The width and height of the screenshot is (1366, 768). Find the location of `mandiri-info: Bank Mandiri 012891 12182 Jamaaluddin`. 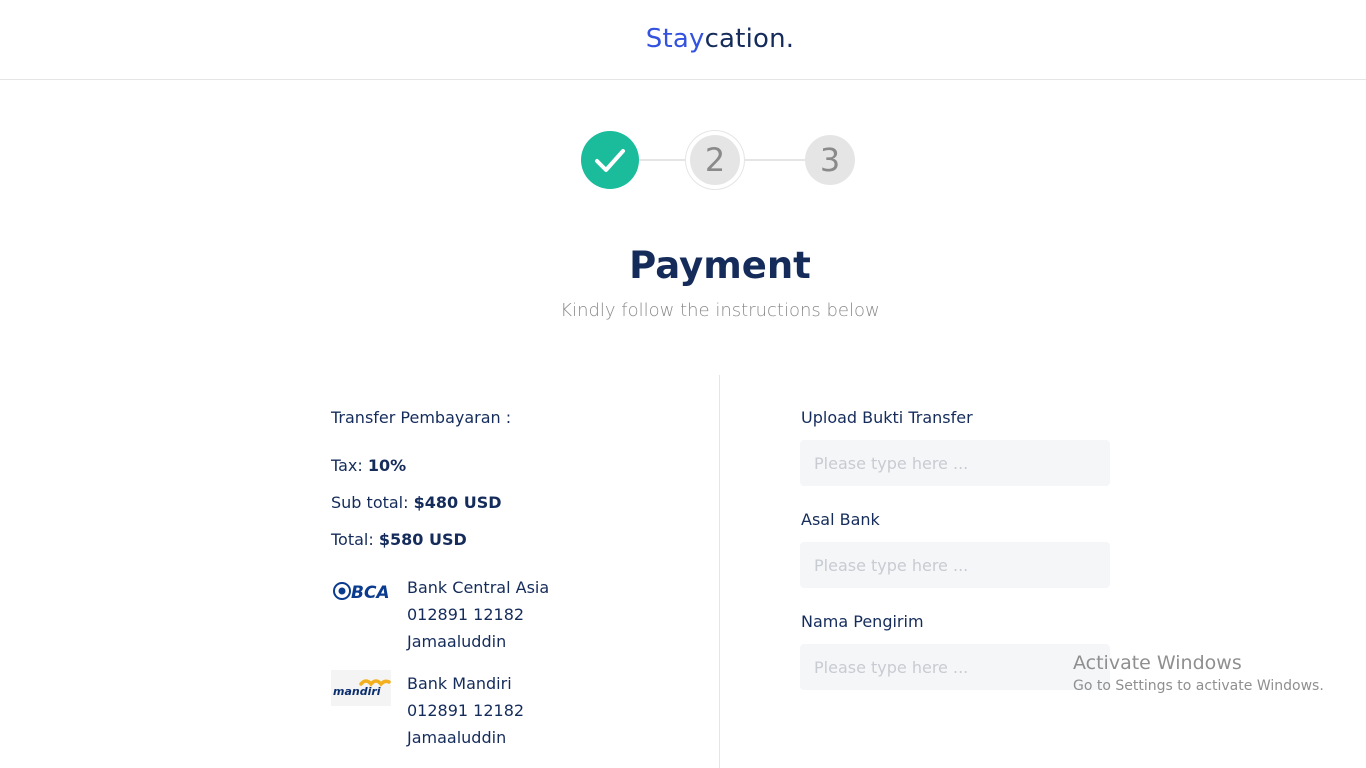

mandiri-info: Bank Mandiri 012891 12182 Jamaaluddin is located at coordinates (465, 710).